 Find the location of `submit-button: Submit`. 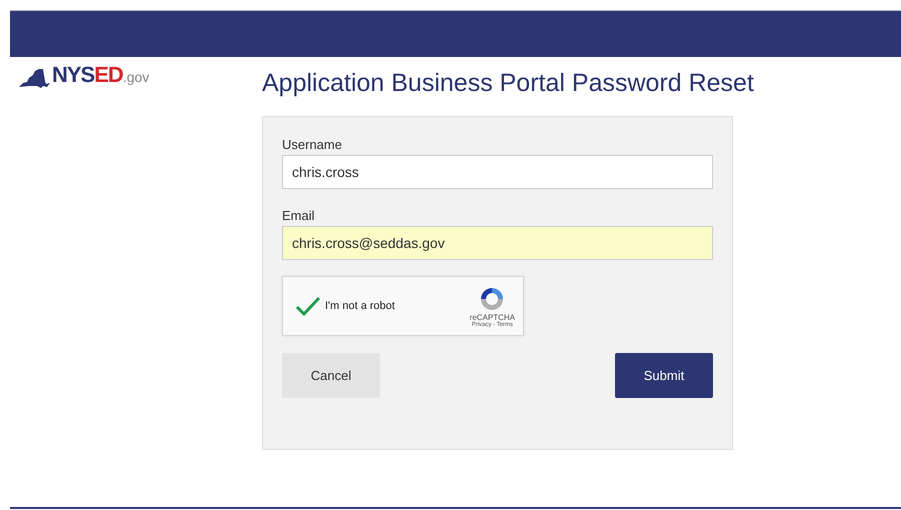

submit-button: Submit is located at coordinates (664, 375).